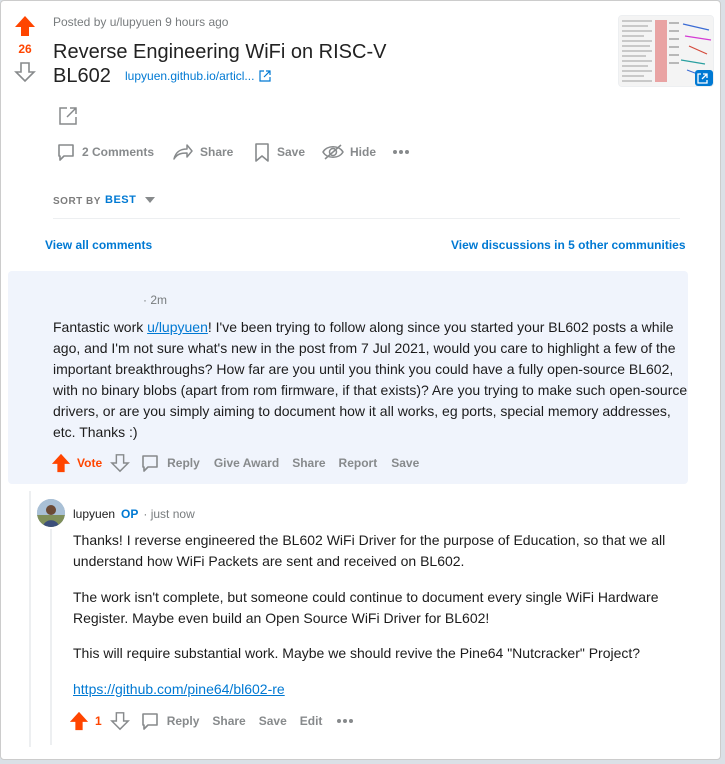  I want to click on mention-link: u/lupyuen, so click(177, 327).